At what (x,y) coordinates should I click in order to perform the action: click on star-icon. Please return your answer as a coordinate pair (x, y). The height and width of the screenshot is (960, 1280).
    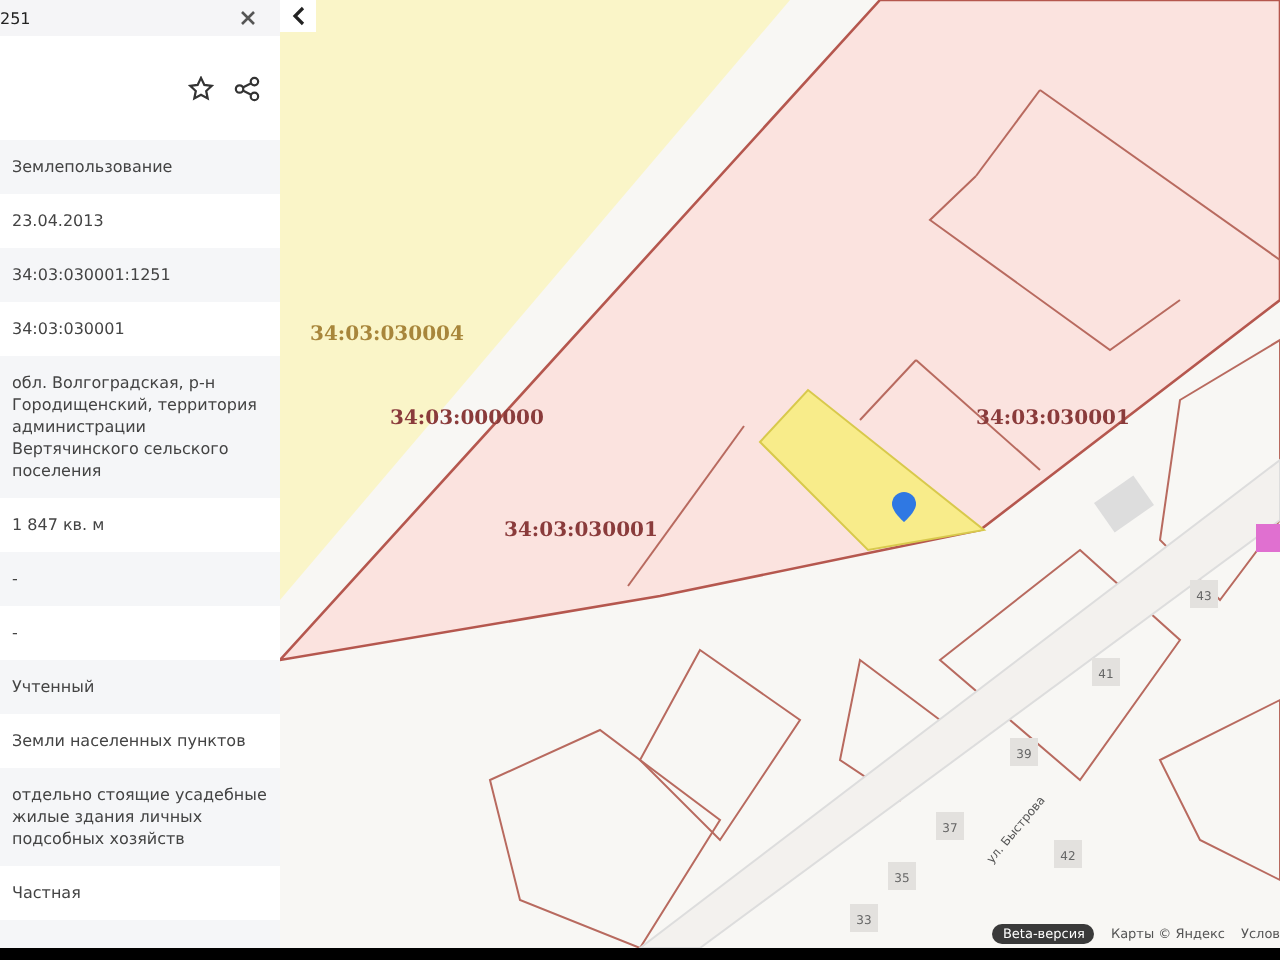
    Looking at the image, I should click on (201, 88).